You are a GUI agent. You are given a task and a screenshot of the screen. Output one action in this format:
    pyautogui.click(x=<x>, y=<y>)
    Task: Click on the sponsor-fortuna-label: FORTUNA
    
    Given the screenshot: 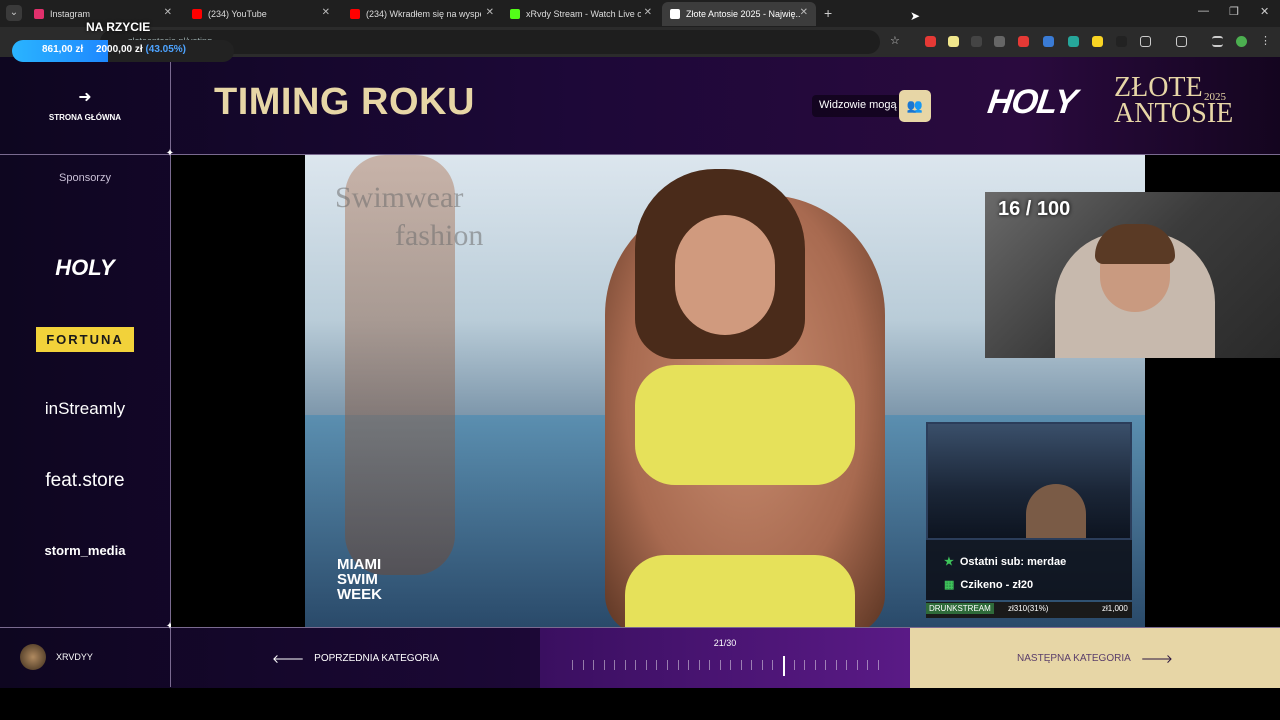 What is the action you would take?
    pyautogui.click(x=85, y=339)
    